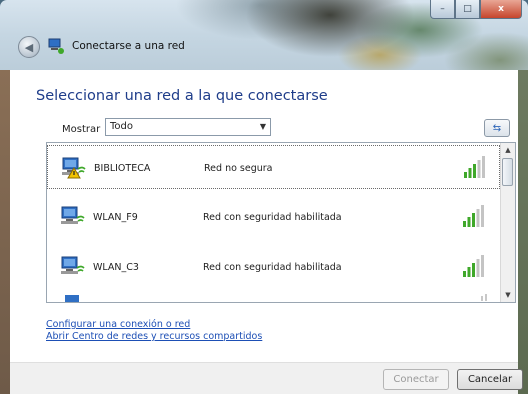 This screenshot has height=394, width=528. What do you see at coordinates (507, 222) in the screenshot?
I see `scrollbar: ▲ ▼` at bounding box center [507, 222].